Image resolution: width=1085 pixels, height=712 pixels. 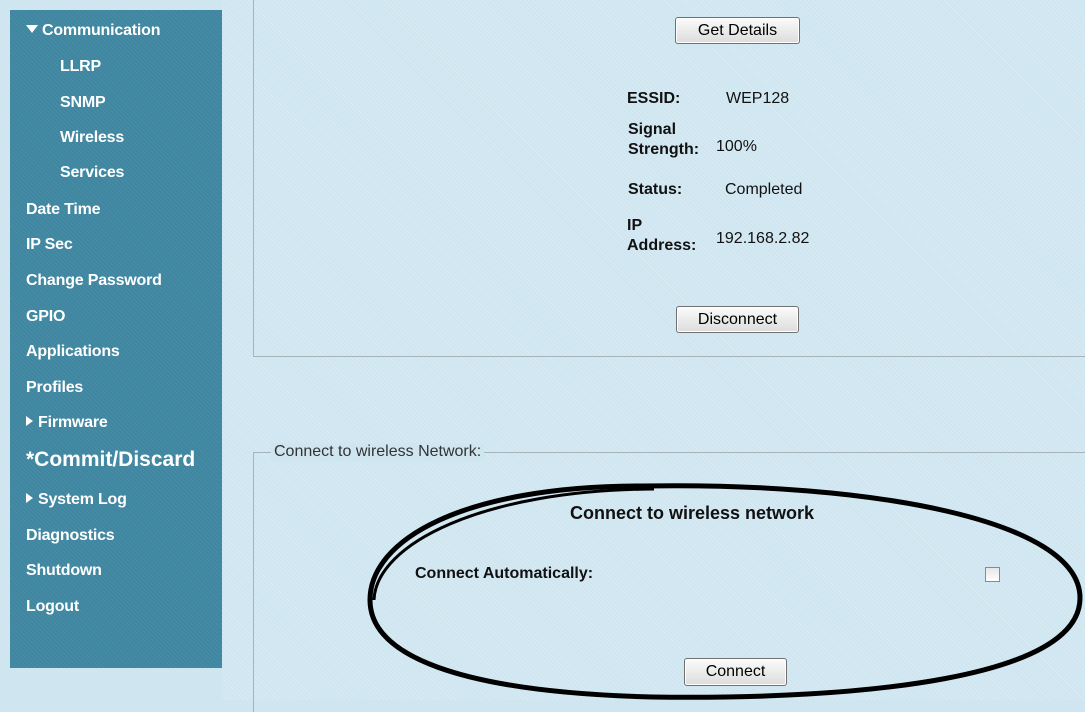 What do you see at coordinates (662, 245) in the screenshot?
I see `ip-label-line2: Address:` at bounding box center [662, 245].